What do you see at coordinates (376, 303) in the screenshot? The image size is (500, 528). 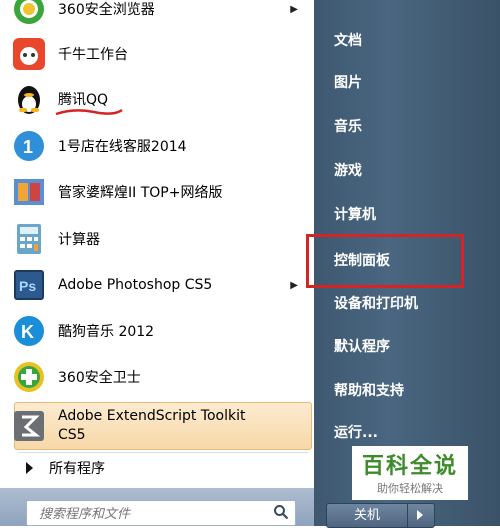 I see `menu-devices-printers: 设备和打印机` at bounding box center [376, 303].